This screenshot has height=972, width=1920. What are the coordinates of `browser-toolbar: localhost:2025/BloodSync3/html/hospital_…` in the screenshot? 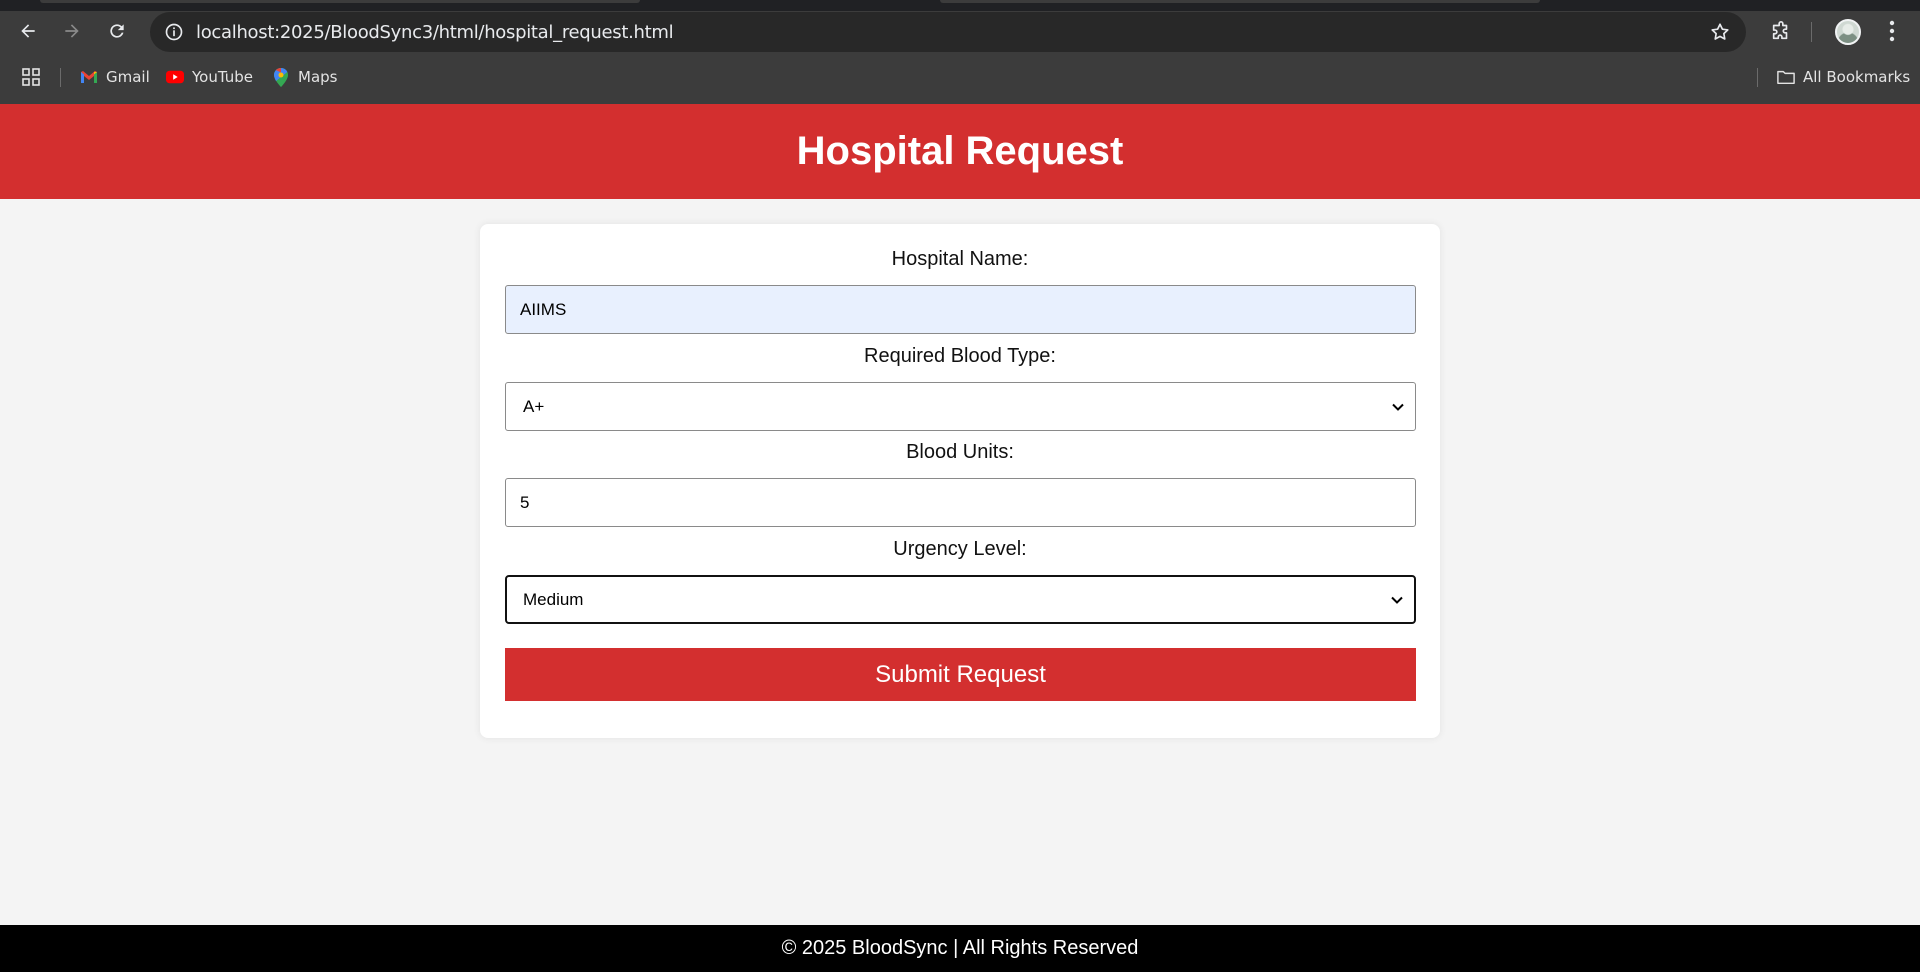 It's located at (960, 32).